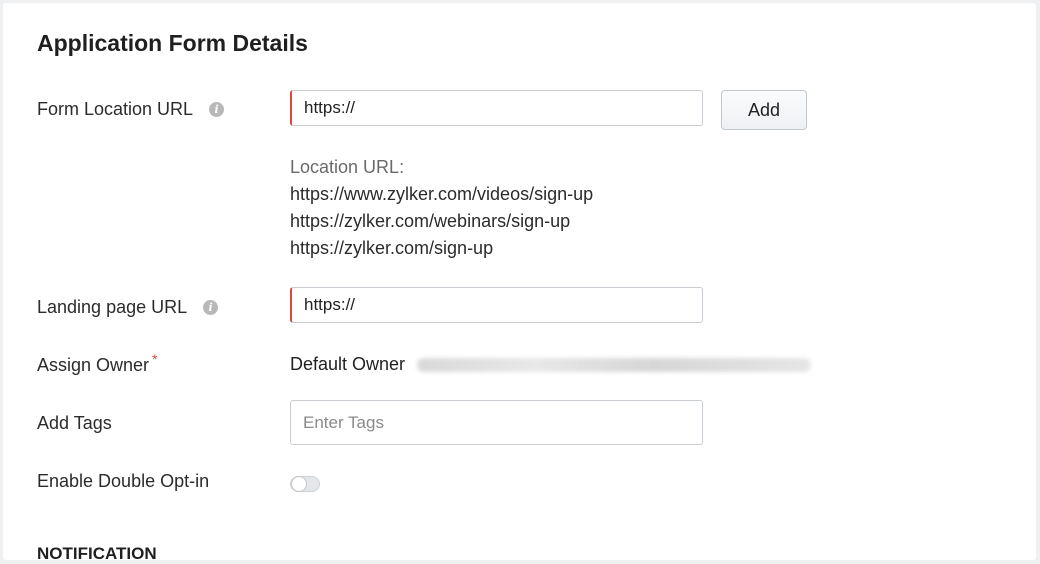 Image resolution: width=1040 pixels, height=564 pixels. I want to click on tags-input: Enter Tags, so click(496, 422).